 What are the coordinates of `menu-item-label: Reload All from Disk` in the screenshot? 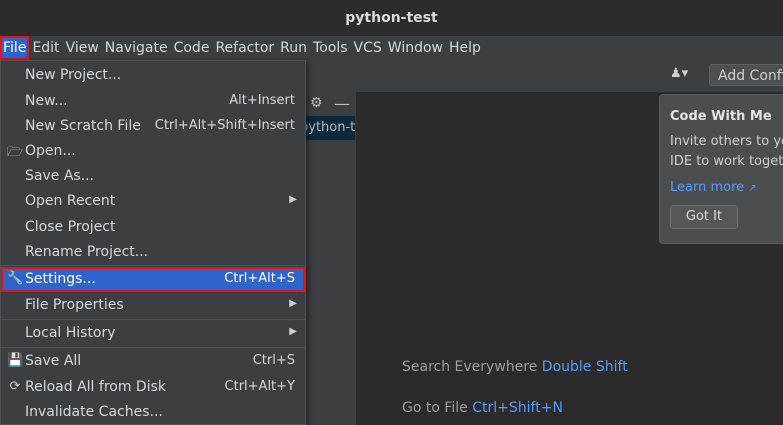 It's located at (95, 387).